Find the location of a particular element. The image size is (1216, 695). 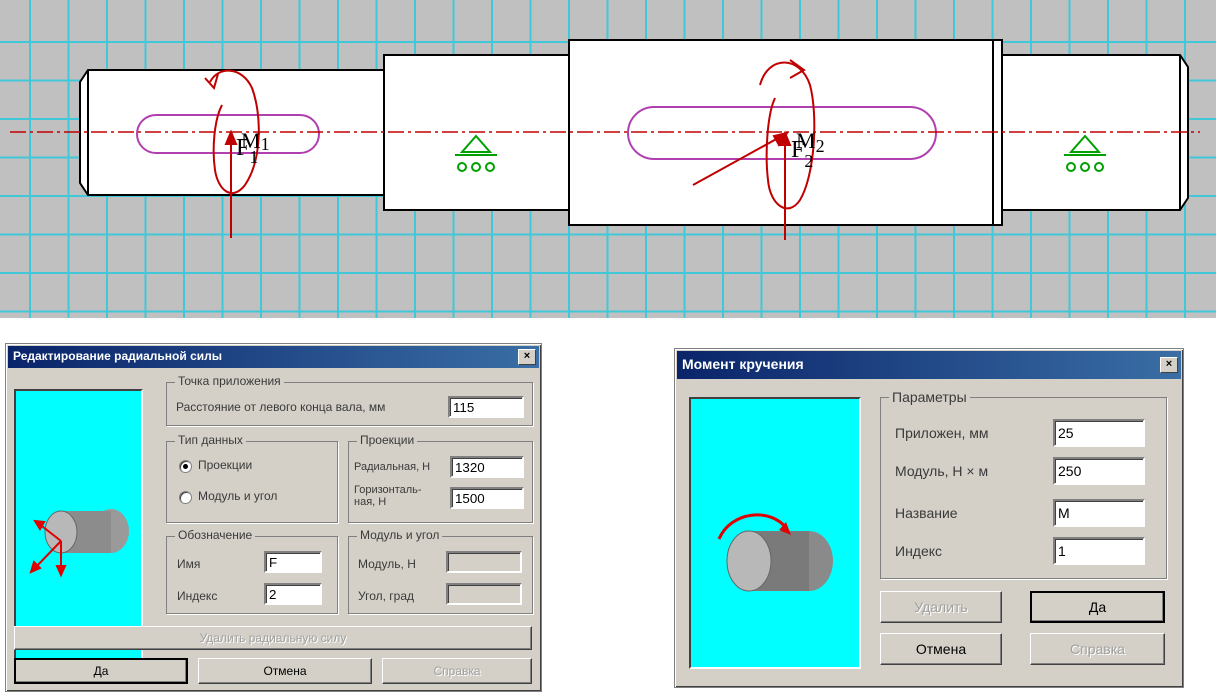

angle-label: Угол, град is located at coordinates (386, 596).